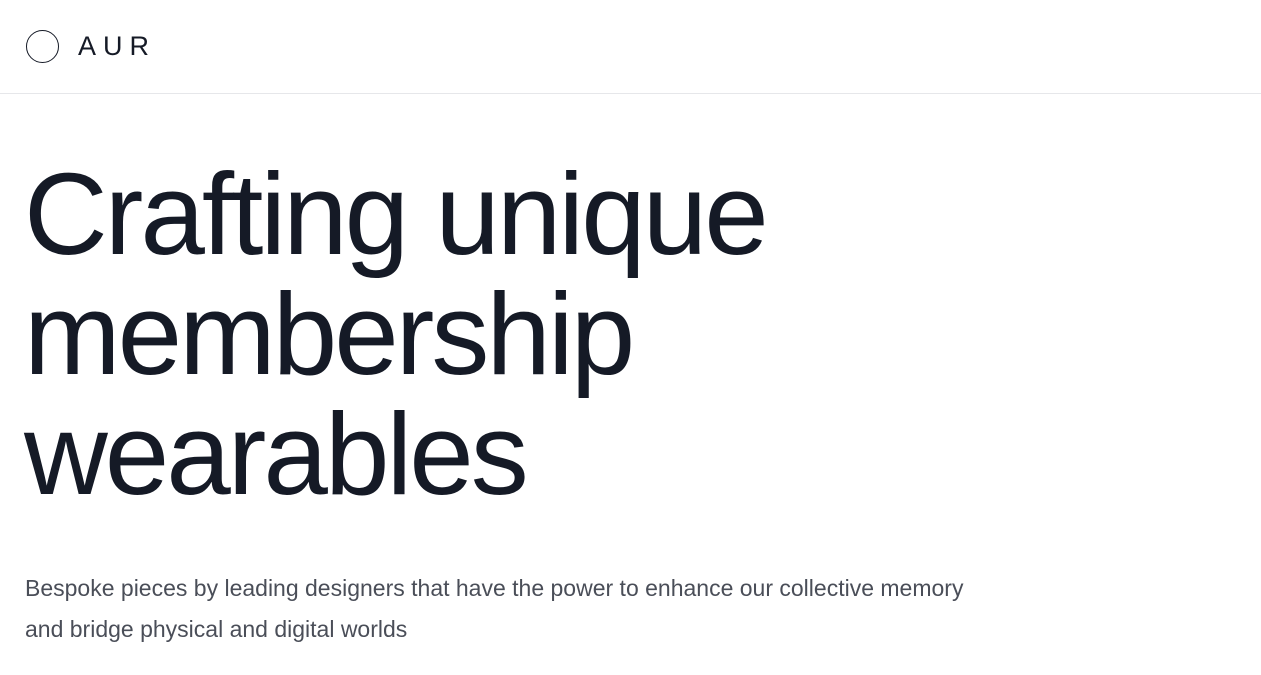 The image size is (1261, 675). I want to click on site-header: AUR, so click(630, 47).